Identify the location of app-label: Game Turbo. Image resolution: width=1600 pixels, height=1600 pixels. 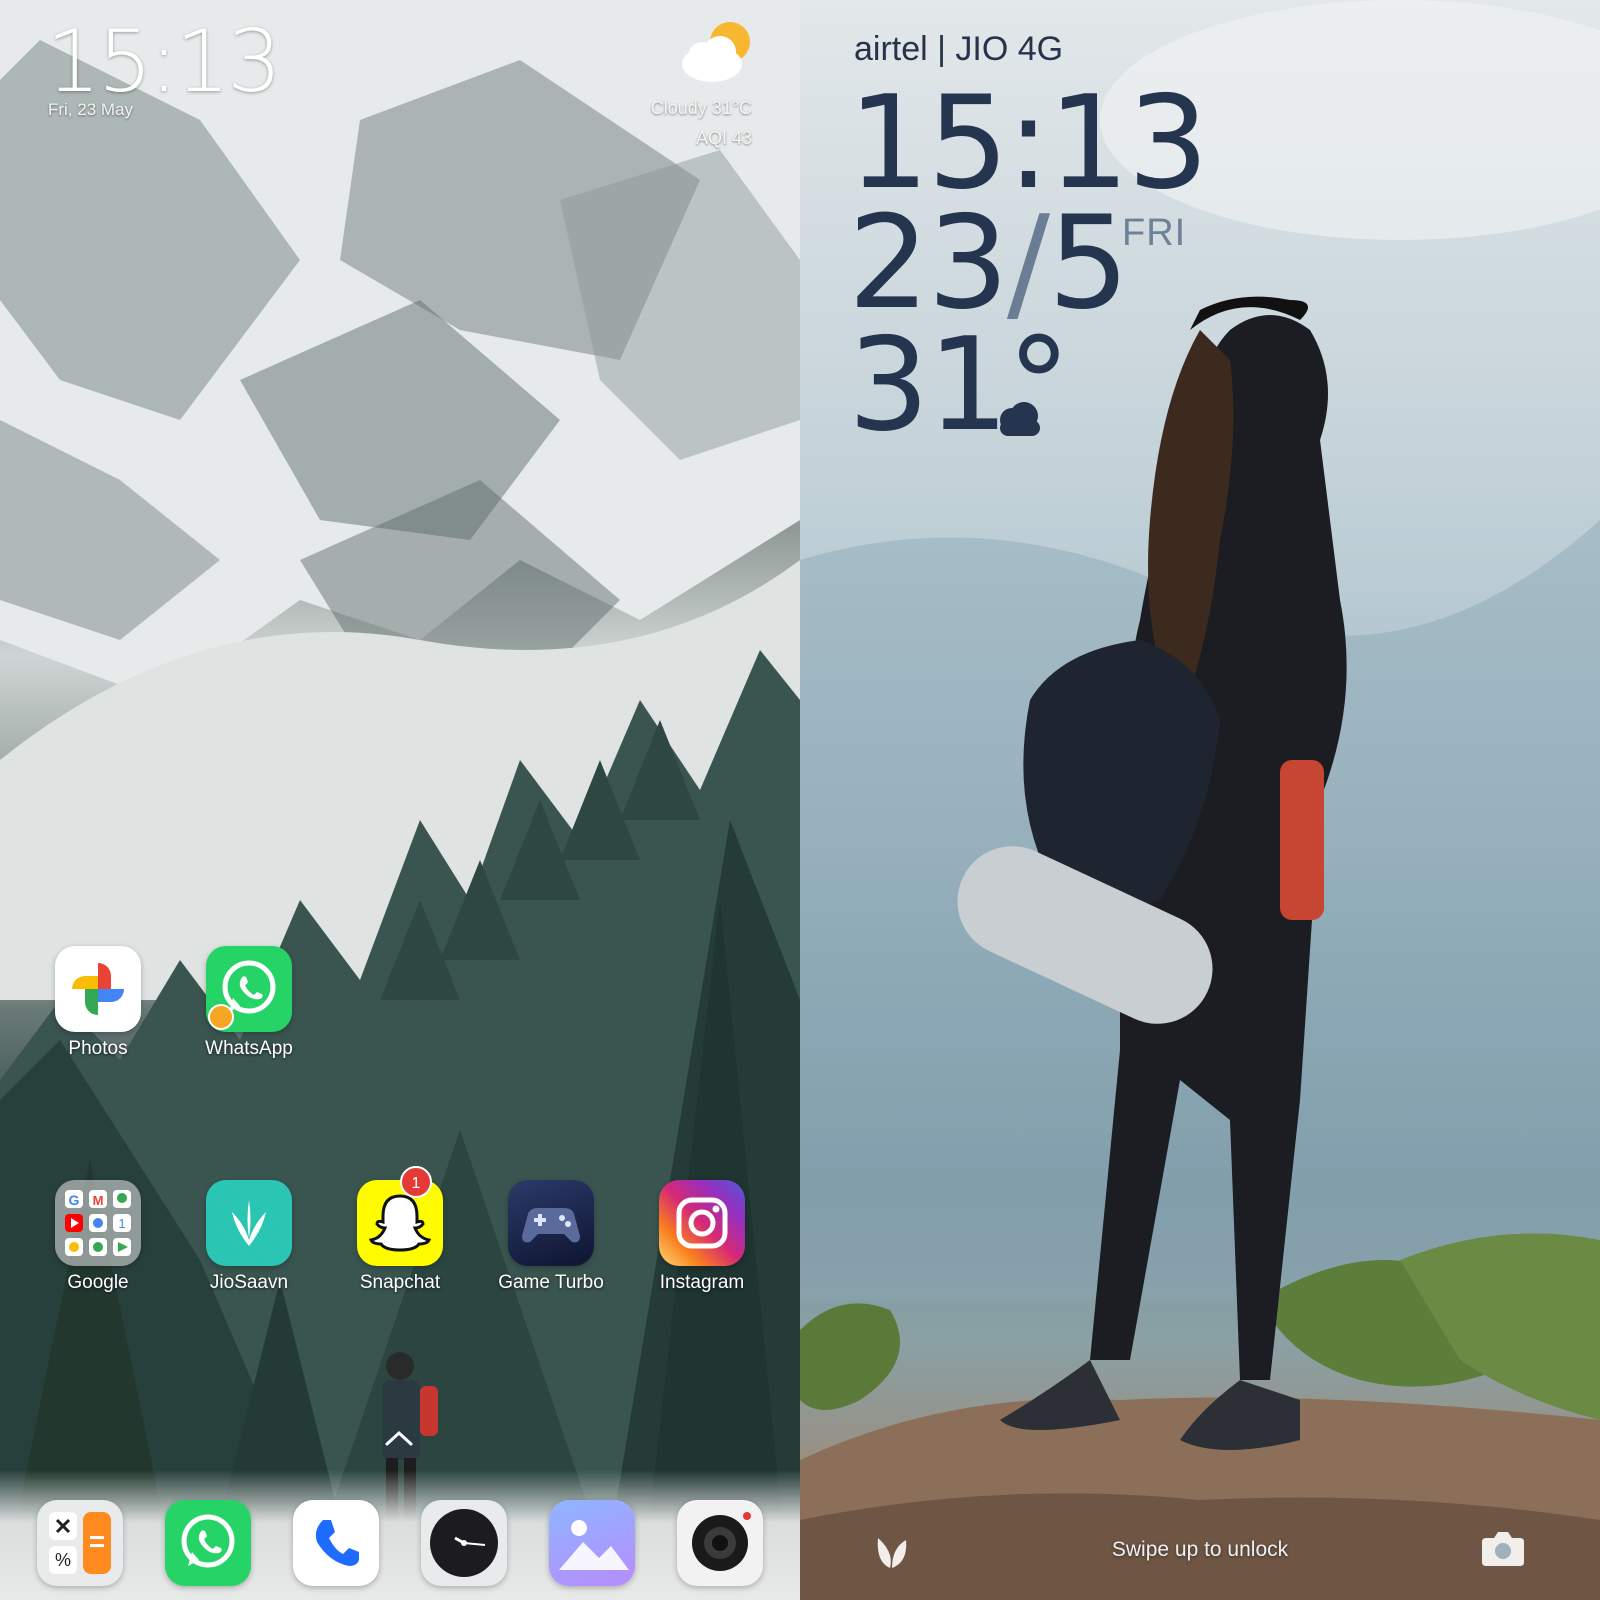
(551, 1282).